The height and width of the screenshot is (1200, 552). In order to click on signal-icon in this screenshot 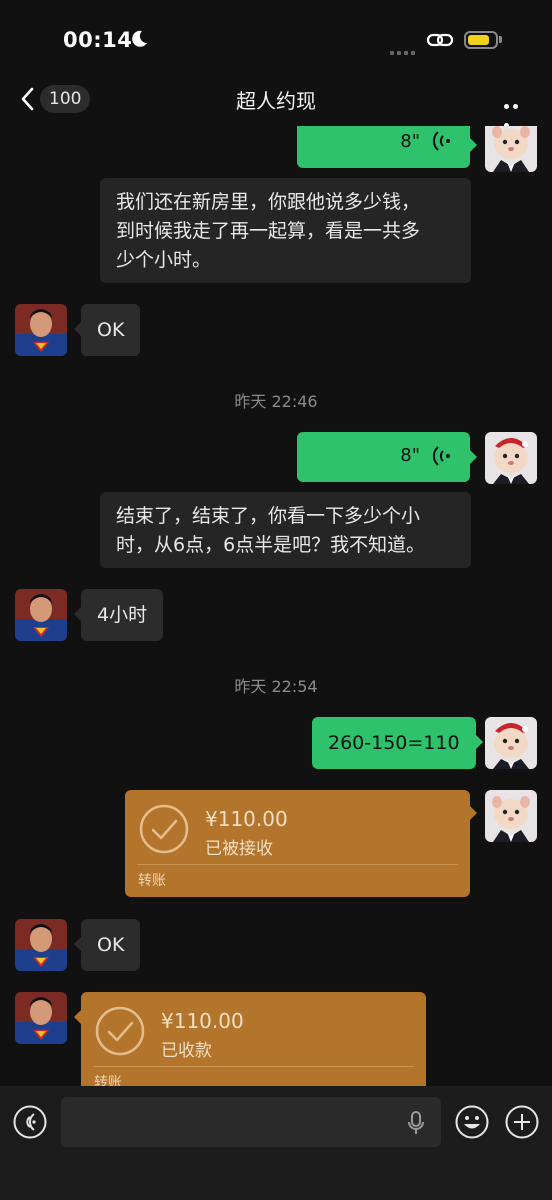, I will do `click(404, 49)`.